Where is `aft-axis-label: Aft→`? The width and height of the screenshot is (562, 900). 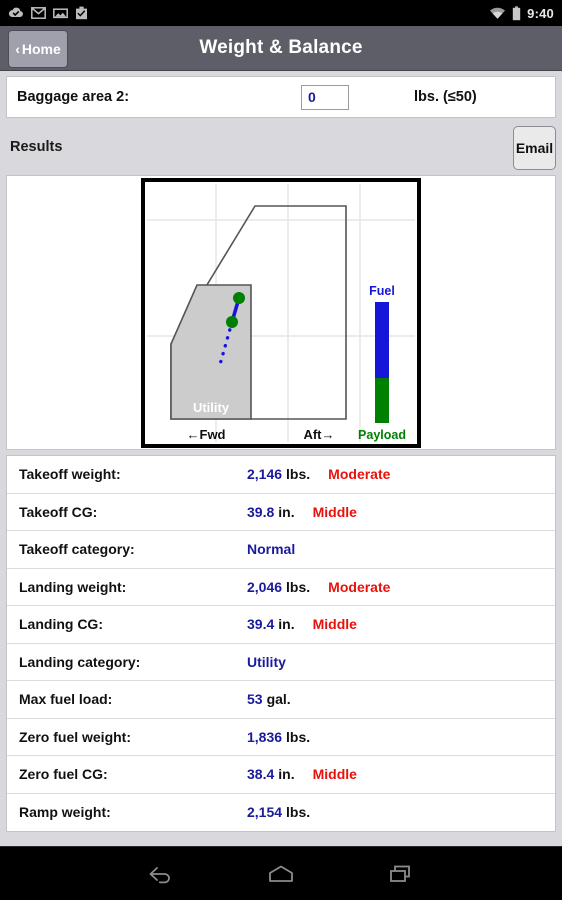
aft-axis-label: Aft→ is located at coordinates (318, 434).